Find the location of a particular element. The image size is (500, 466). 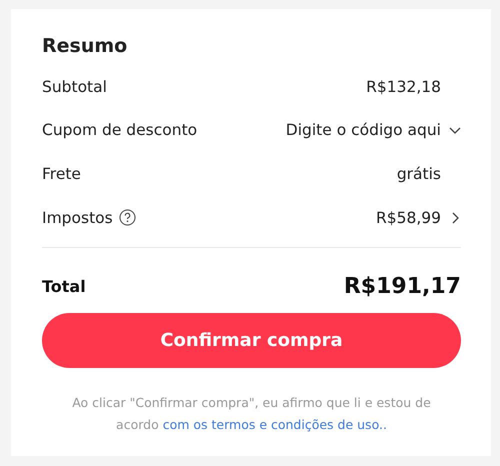

coupon-dropdown: Digite o código aqui is located at coordinates (363, 130).